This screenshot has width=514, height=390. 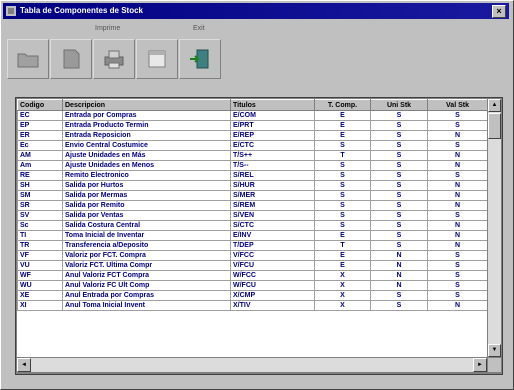 I want to click on window-button, so click(x=157, y=59).